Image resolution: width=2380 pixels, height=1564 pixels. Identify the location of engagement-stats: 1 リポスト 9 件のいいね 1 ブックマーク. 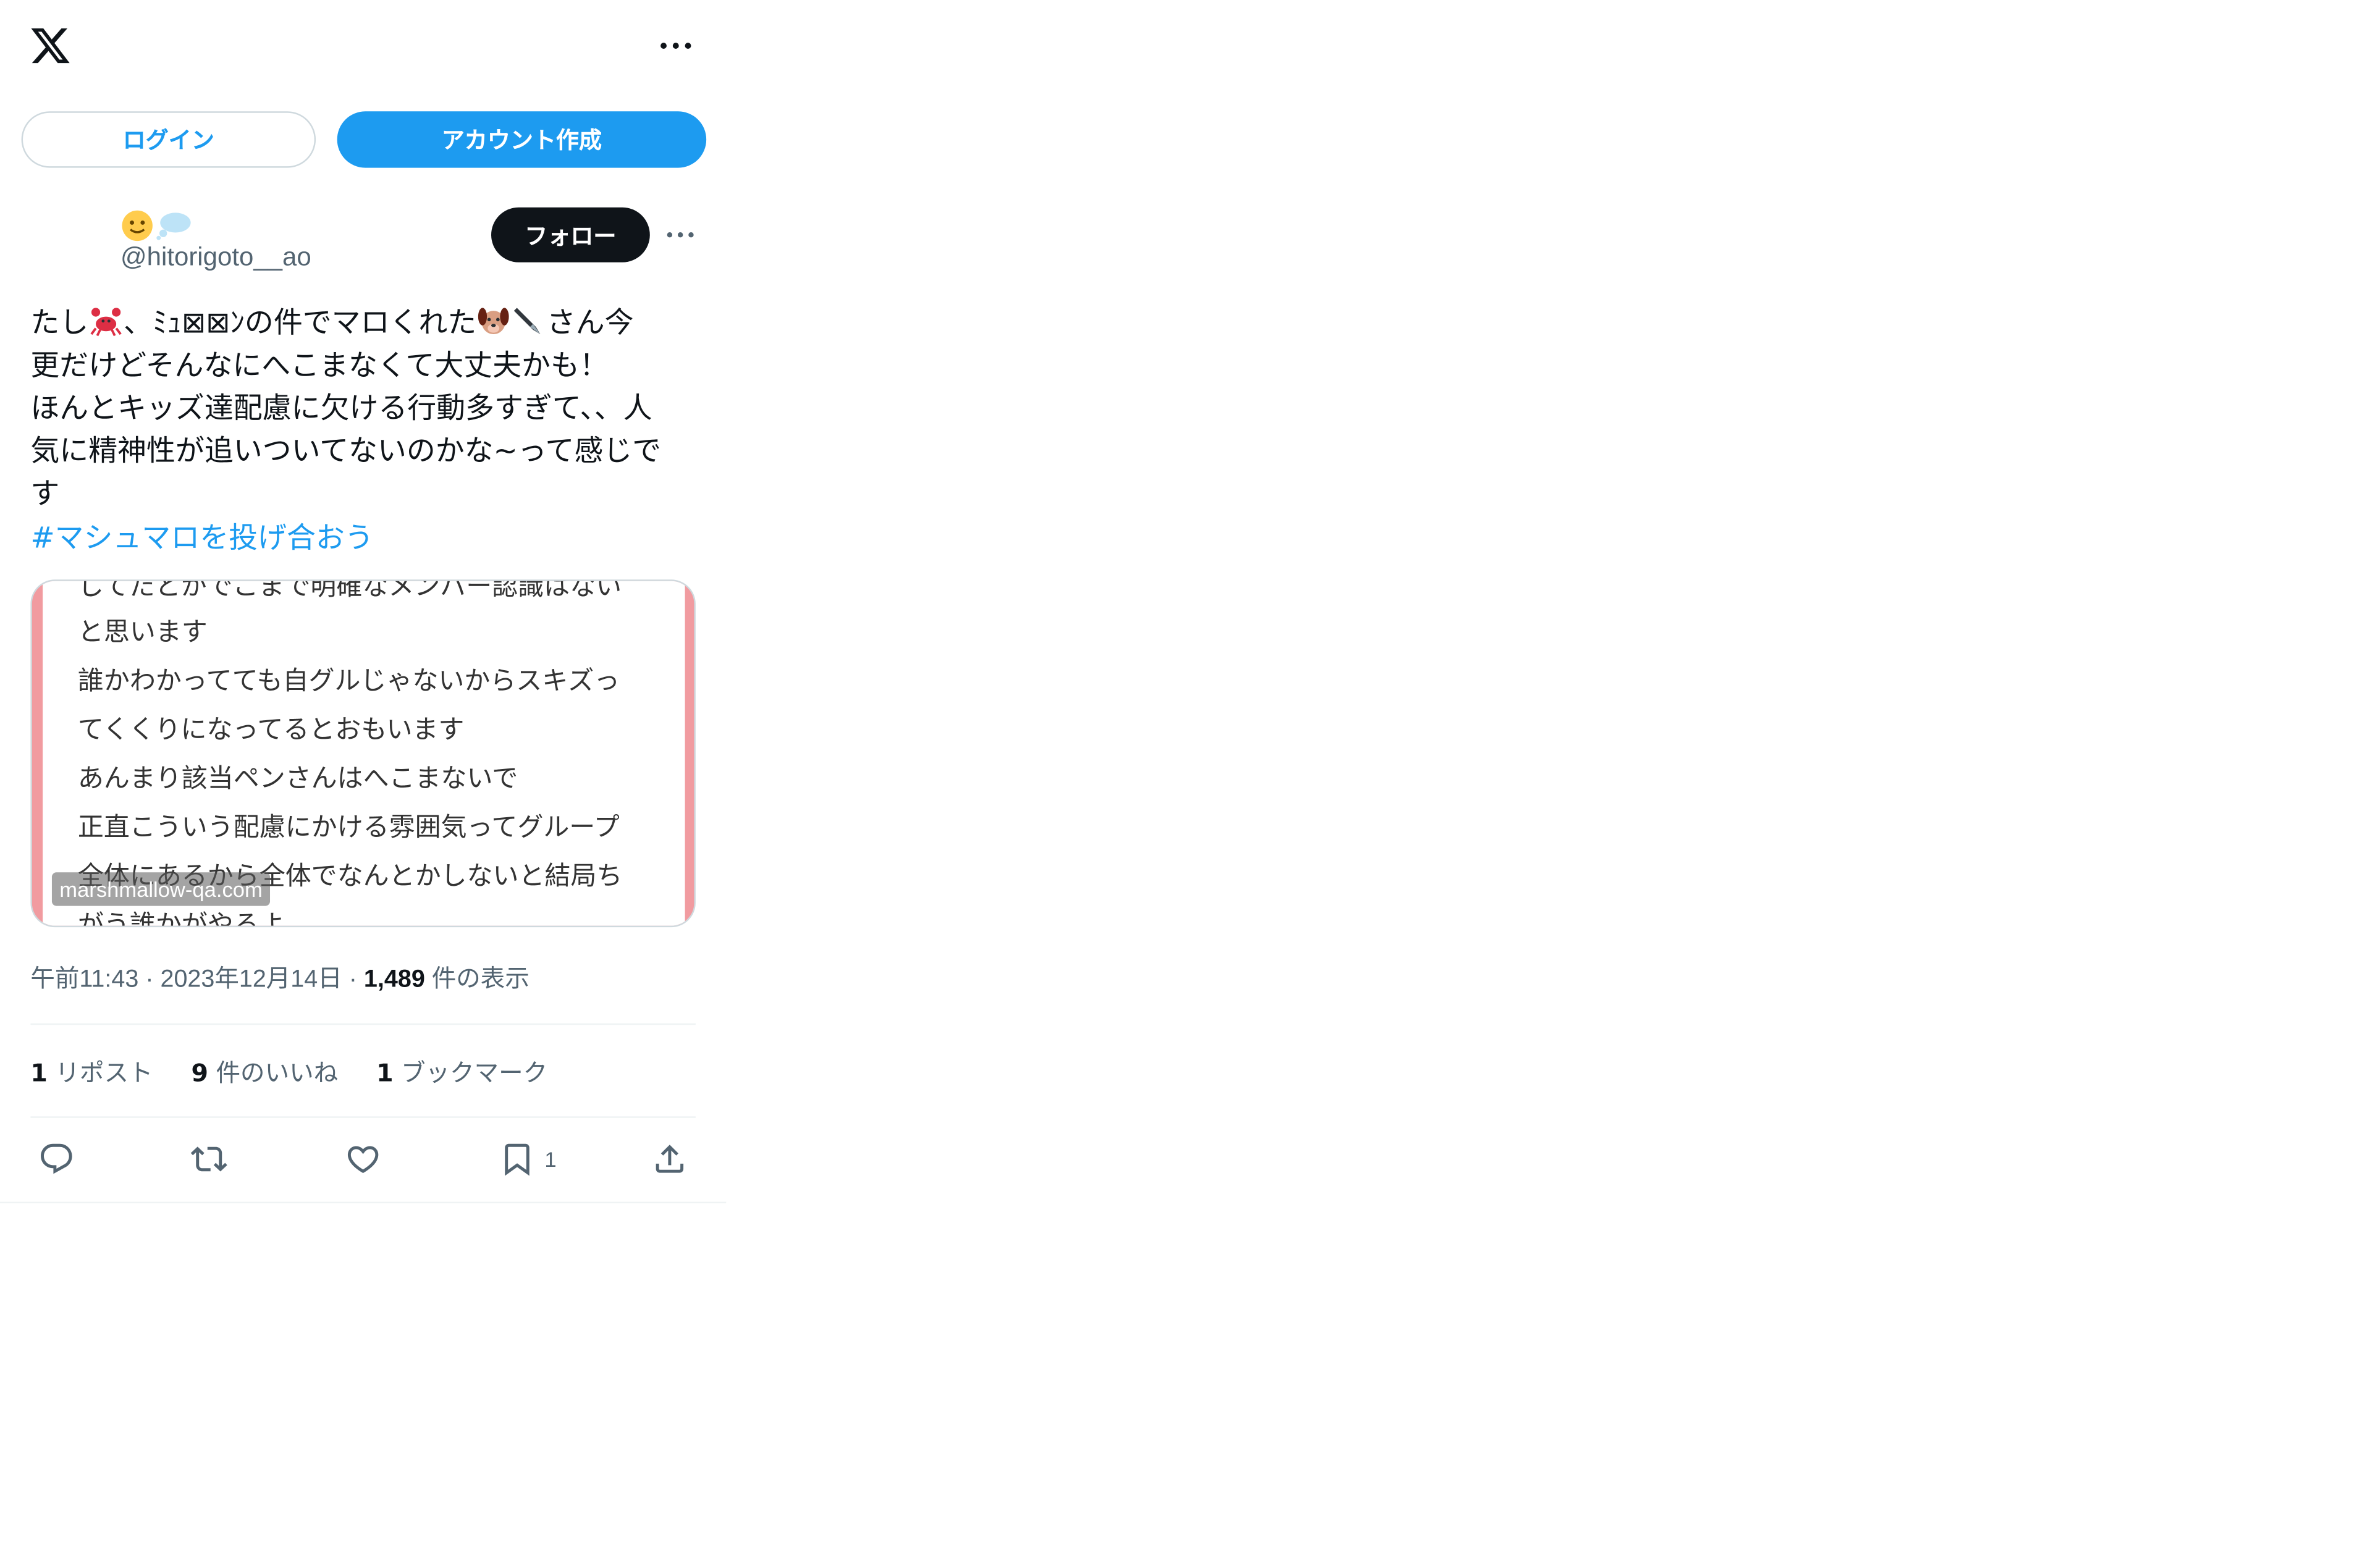
(304, 1071).